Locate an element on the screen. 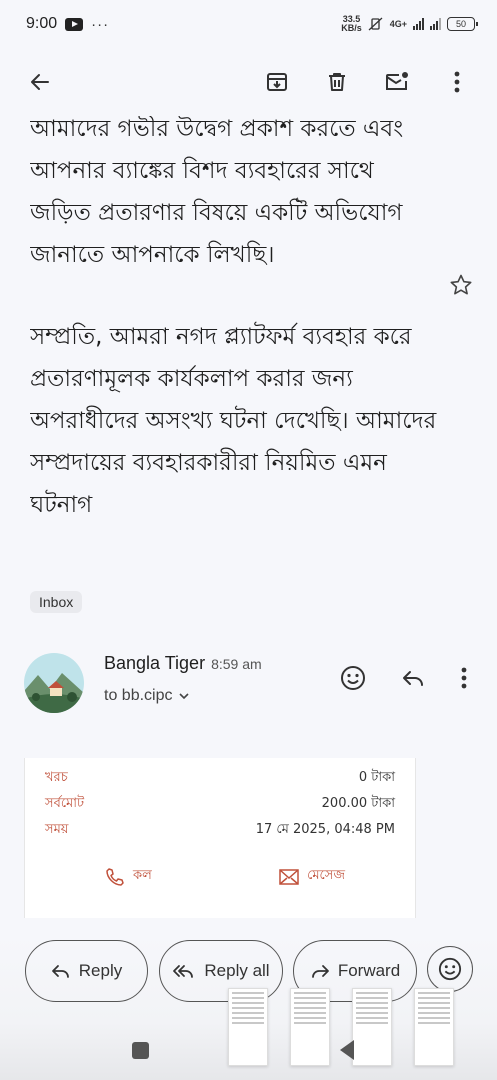 This screenshot has width=497, height=1080. star-icon is located at coordinates (461, 284).